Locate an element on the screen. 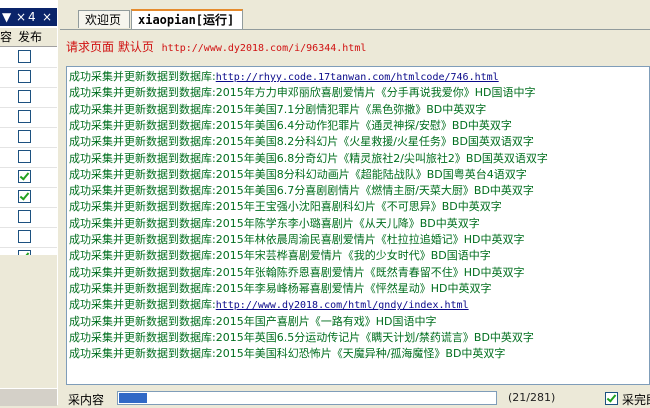  log-entry-title: 2015年美国6.4分动作犯罪片《通灵神探/安慰》BD中英双字 is located at coordinates (363, 125).